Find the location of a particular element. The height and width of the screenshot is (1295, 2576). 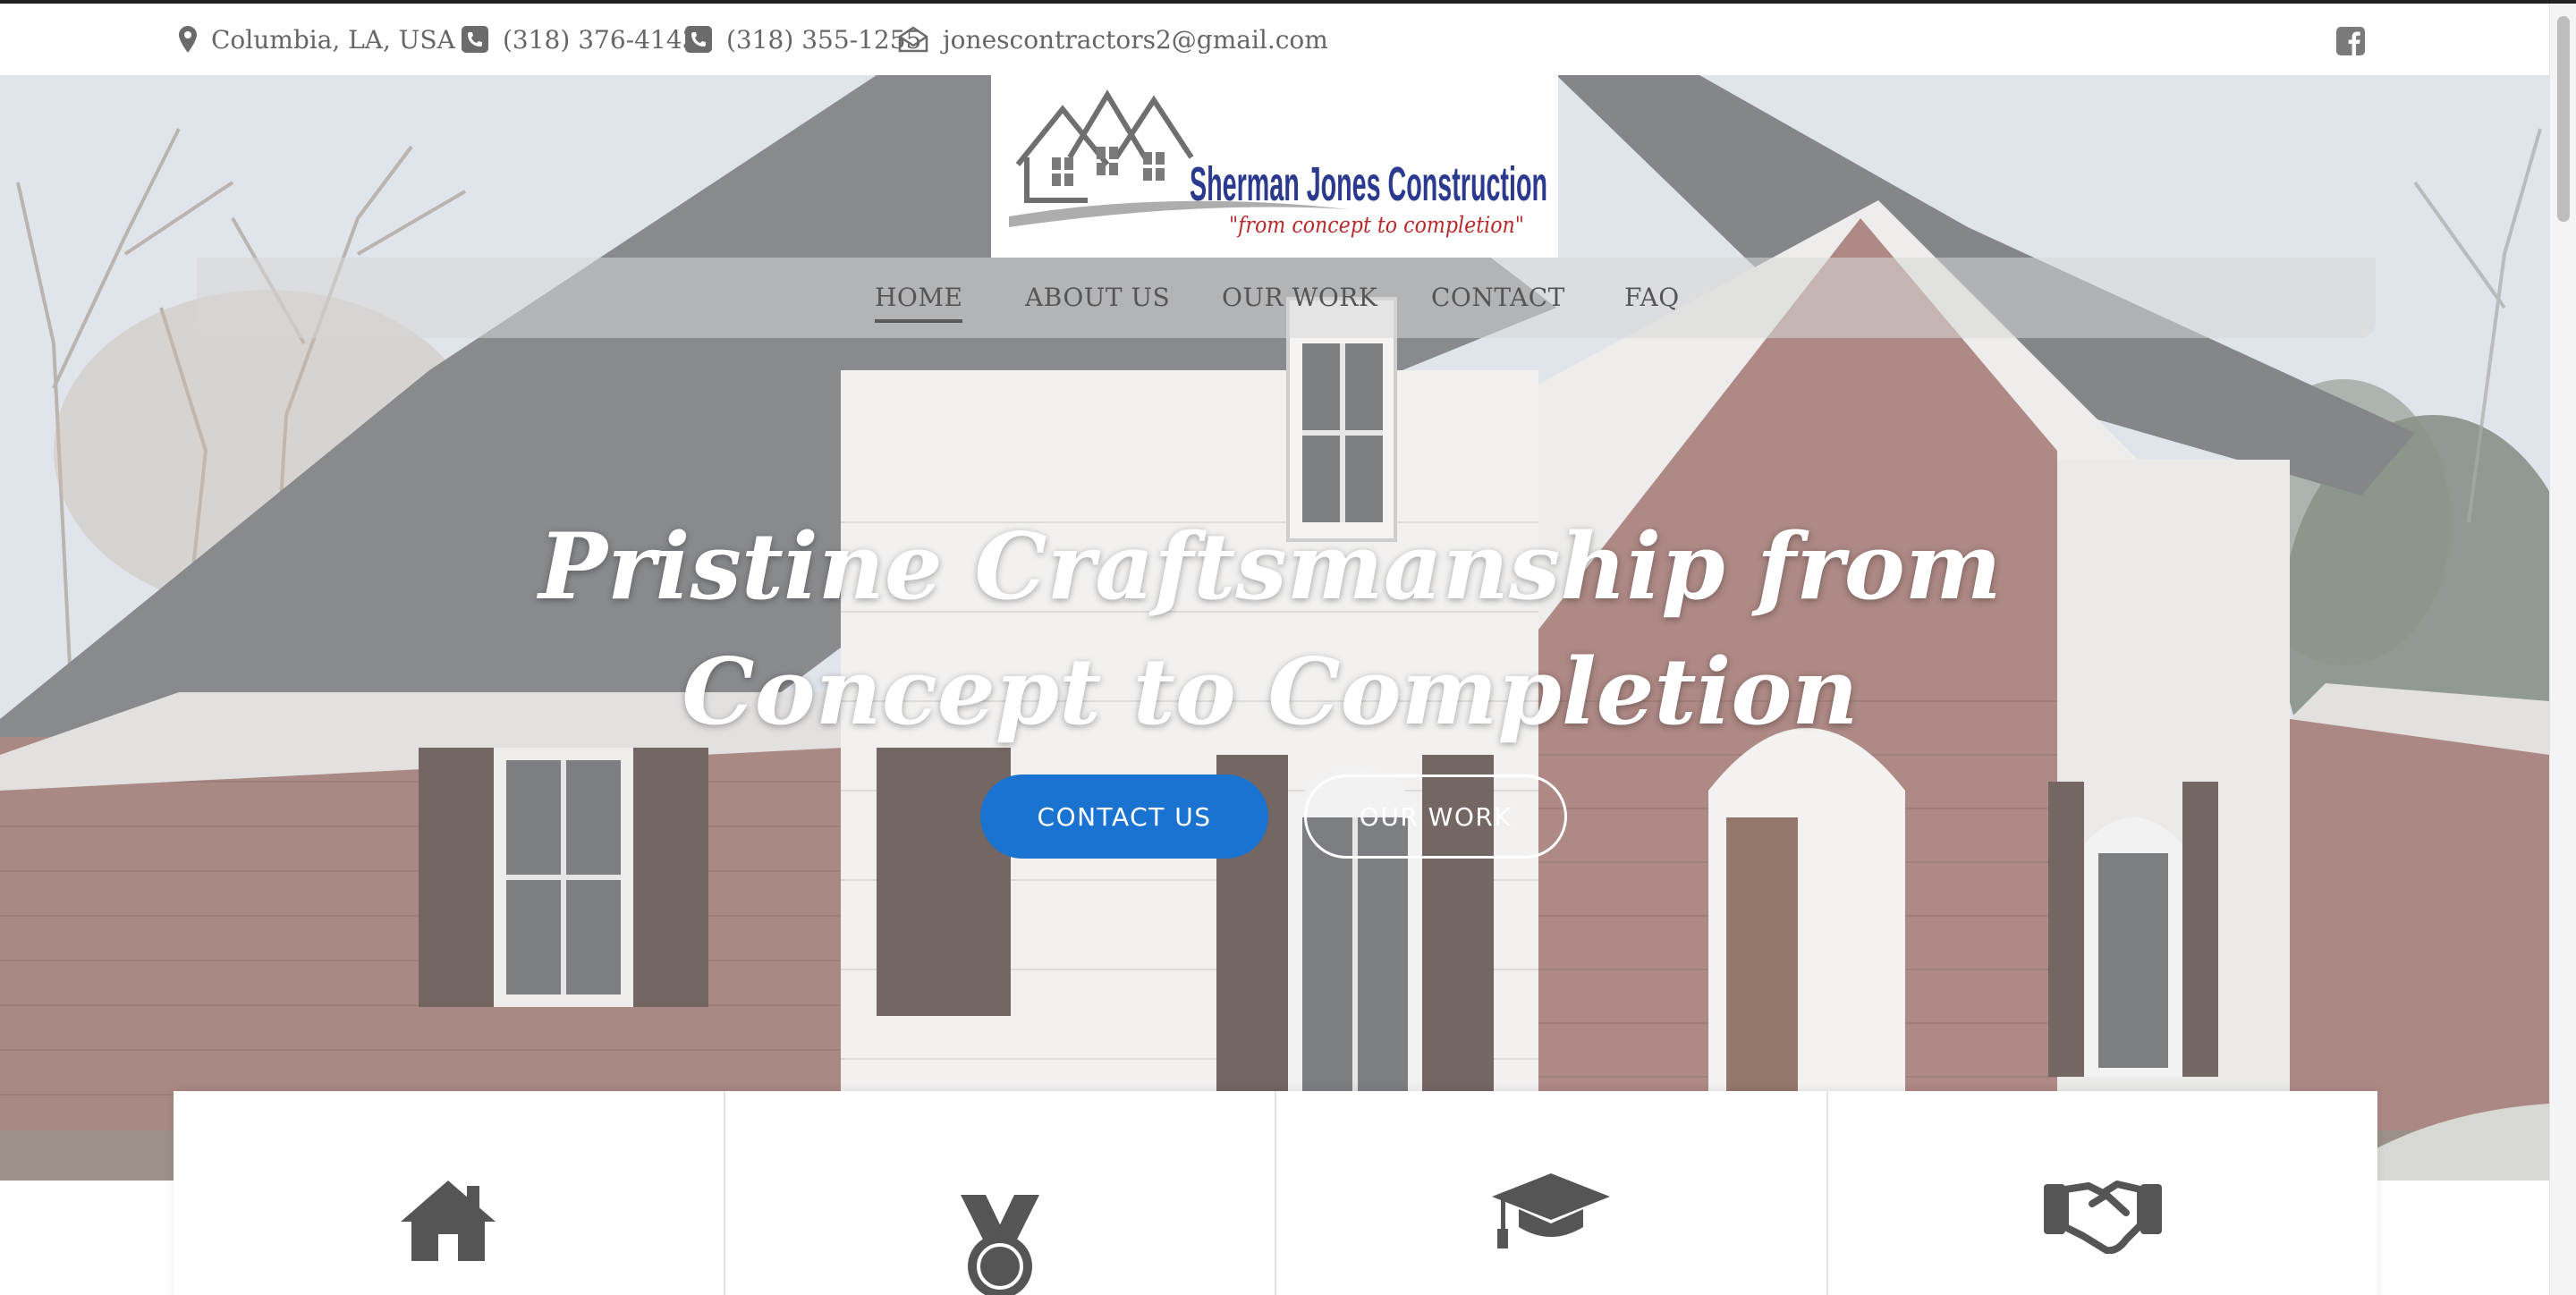

feature-card-partnership is located at coordinates (2103, 1193).